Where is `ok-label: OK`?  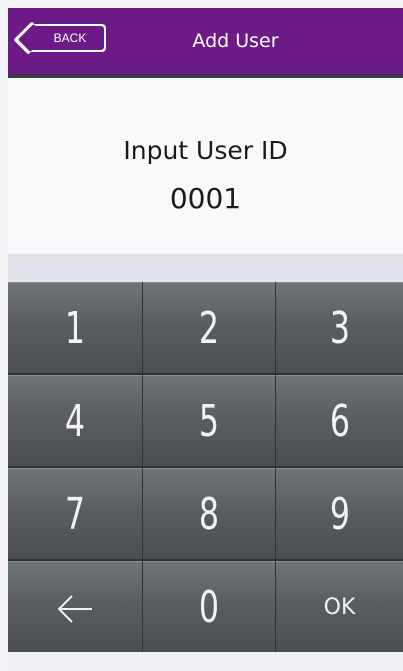
ok-label: OK is located at coordinates (339, 607).